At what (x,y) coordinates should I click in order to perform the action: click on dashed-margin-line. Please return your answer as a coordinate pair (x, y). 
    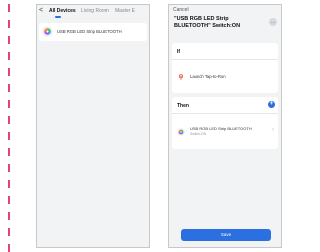
    Looking at the image, I should click on (9, 128).